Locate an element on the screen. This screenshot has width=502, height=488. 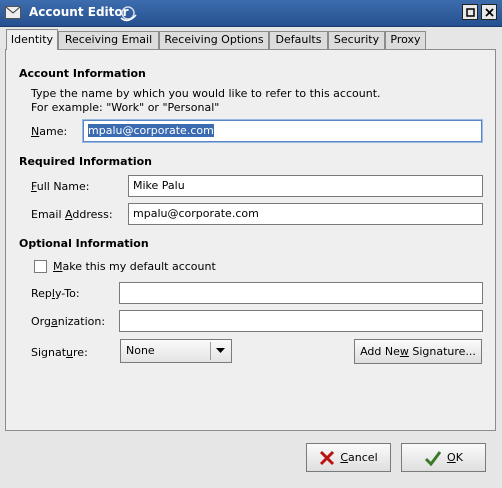
default-account-label: Make this my default account is located at coordinates (134, 266).